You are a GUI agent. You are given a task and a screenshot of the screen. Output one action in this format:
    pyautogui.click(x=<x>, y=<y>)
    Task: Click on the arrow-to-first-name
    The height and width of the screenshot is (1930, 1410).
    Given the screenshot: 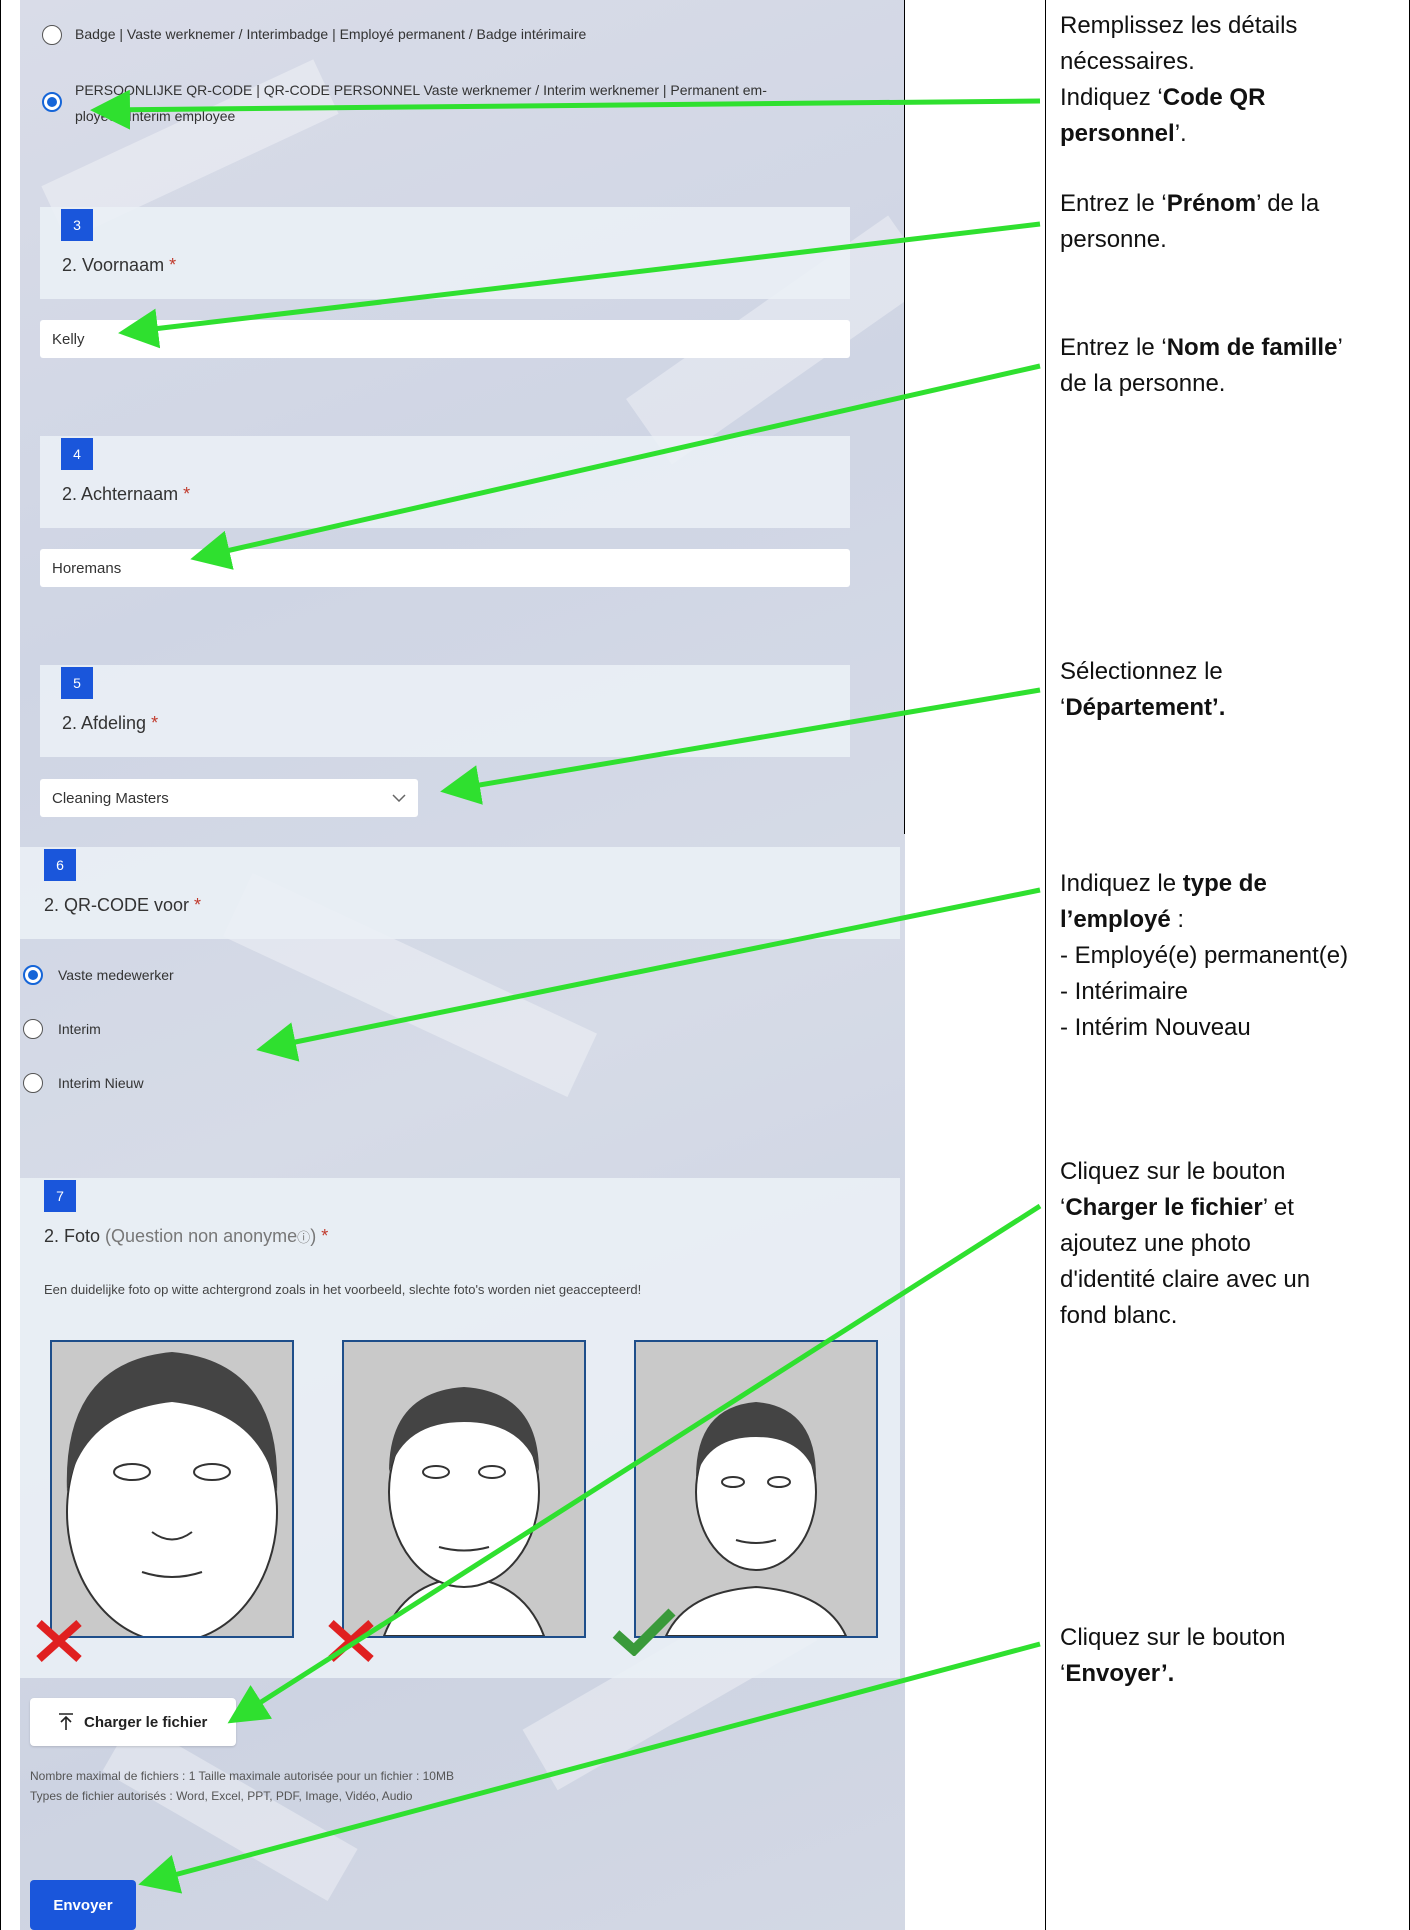 What is the action you would take?
    pyautogui.click(x=579, y=285)
    